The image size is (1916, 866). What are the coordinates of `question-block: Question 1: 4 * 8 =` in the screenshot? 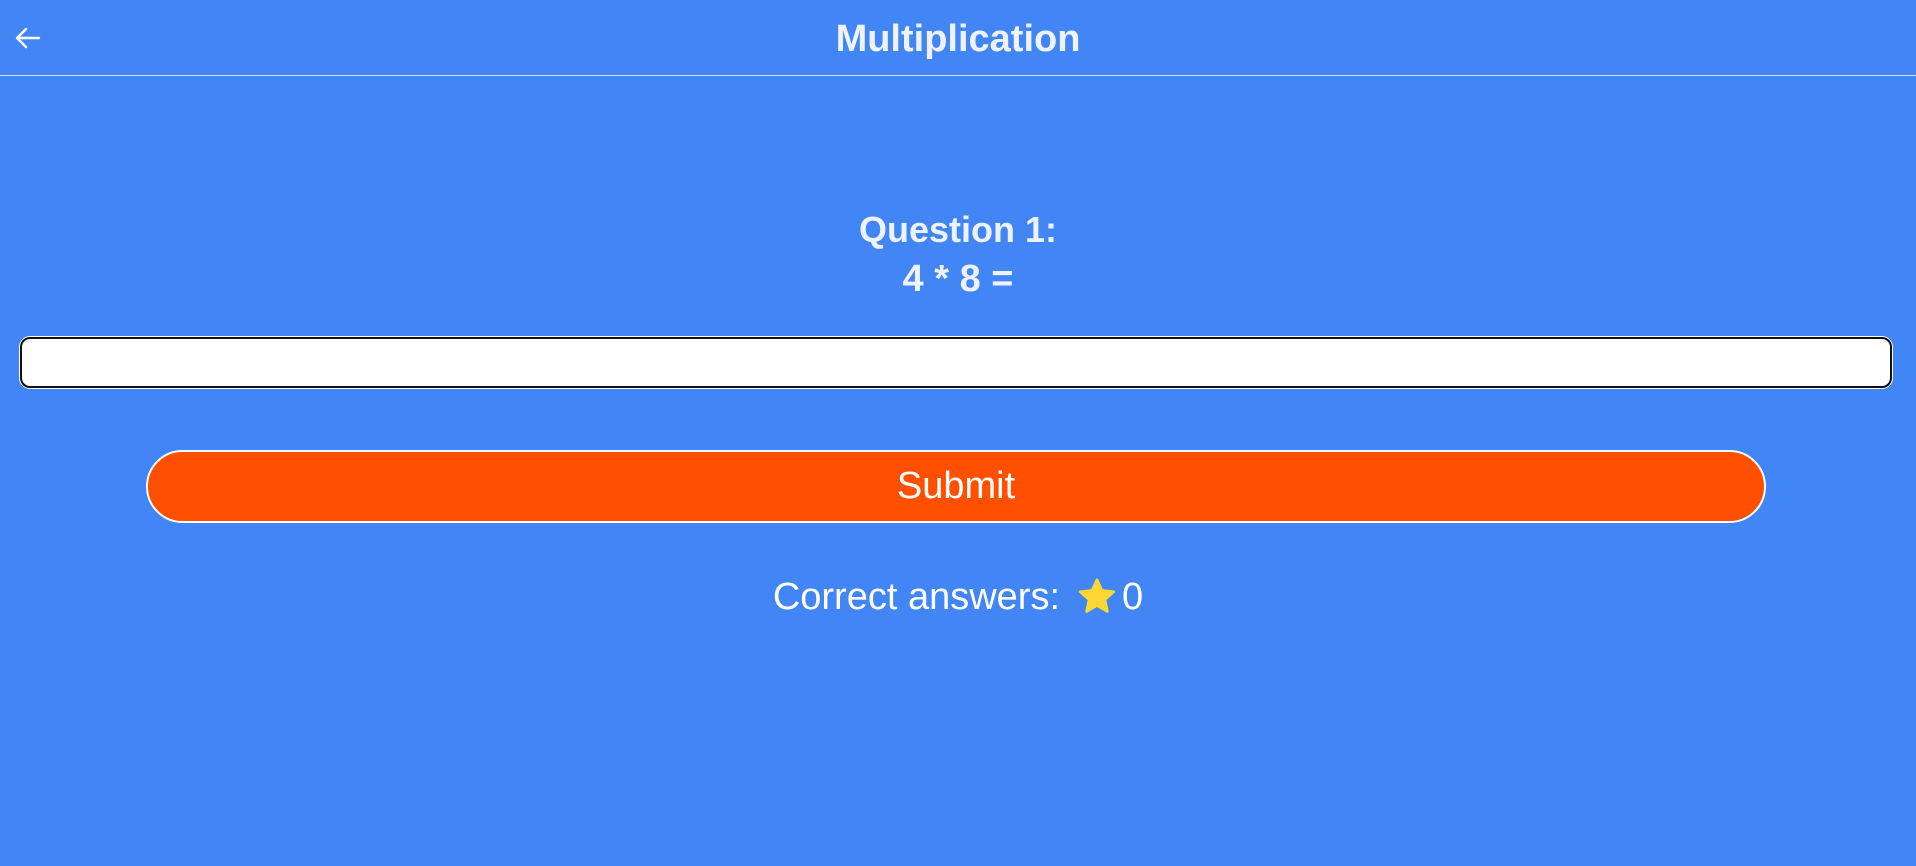 It's located at (958, 255).